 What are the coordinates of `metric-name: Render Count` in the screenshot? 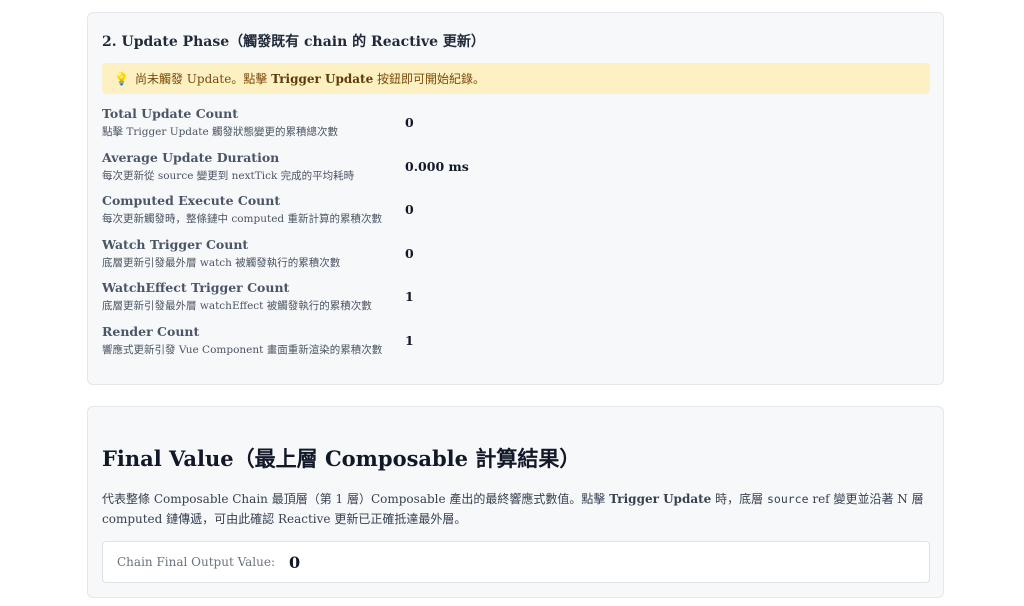 It's located at (151, 331).